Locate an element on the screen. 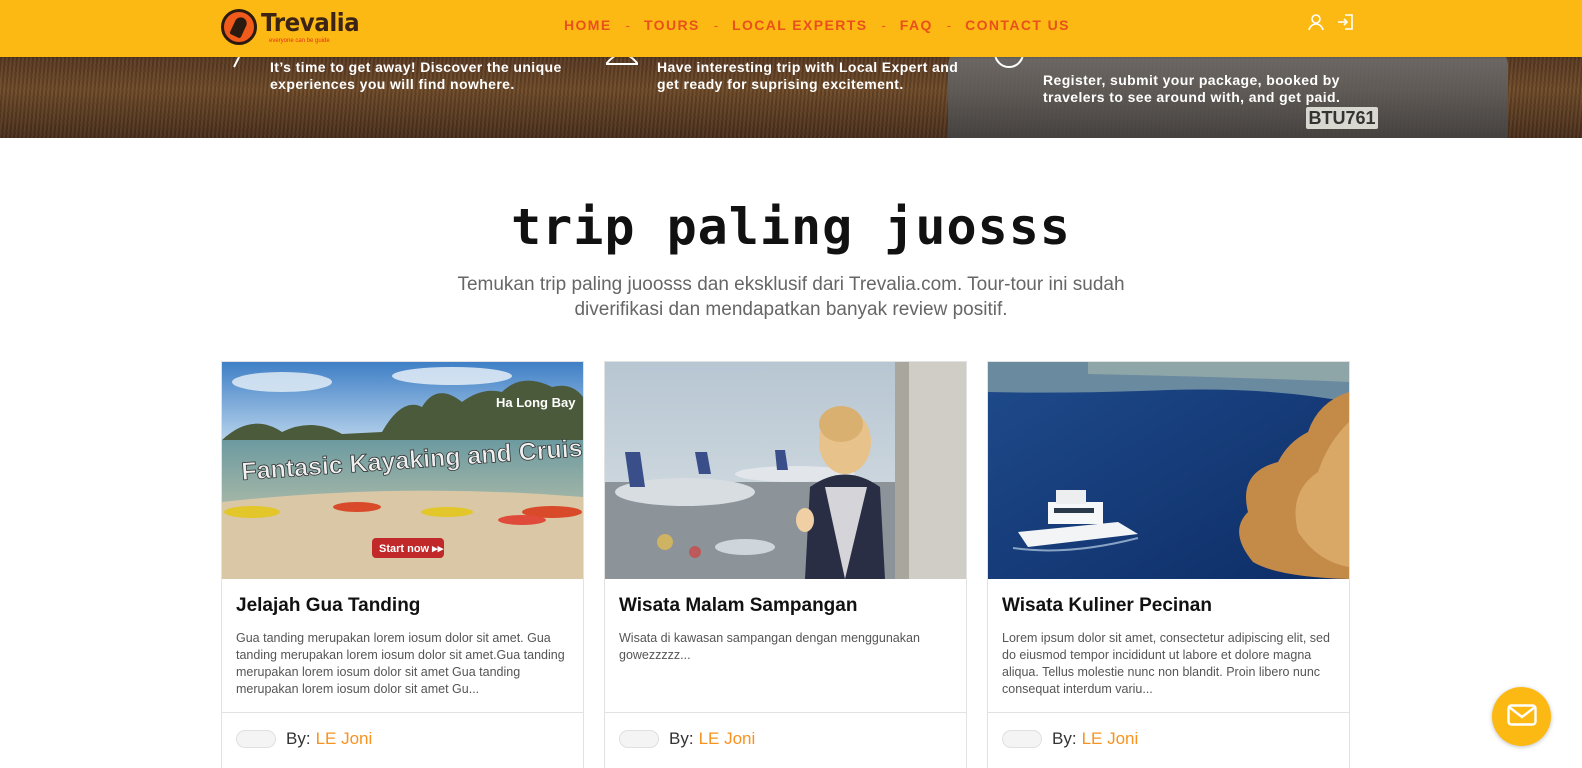 This screenshot has width=1582, height=768. brand-name: Trevalia is located at coordinates (310, 22).